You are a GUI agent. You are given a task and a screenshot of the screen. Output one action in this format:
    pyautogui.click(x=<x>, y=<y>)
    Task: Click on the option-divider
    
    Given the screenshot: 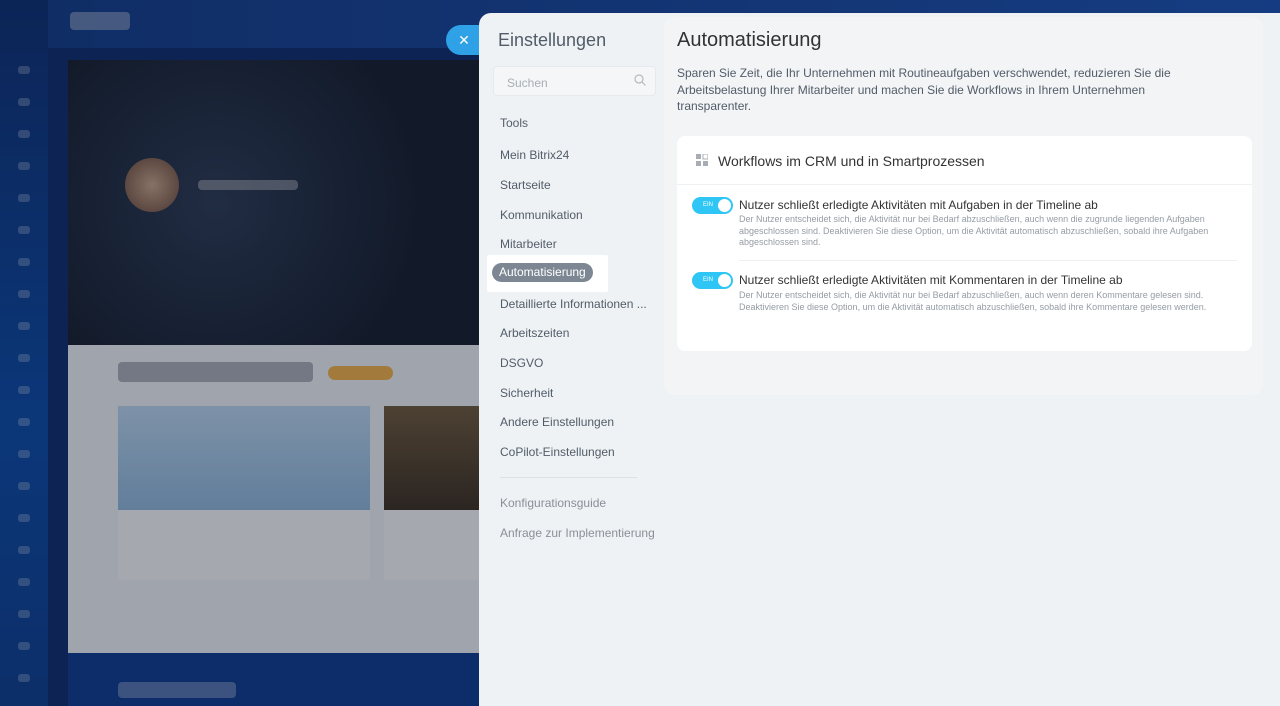 What is the action you would take?
    pyautogui.click(x=988, y=260)
    